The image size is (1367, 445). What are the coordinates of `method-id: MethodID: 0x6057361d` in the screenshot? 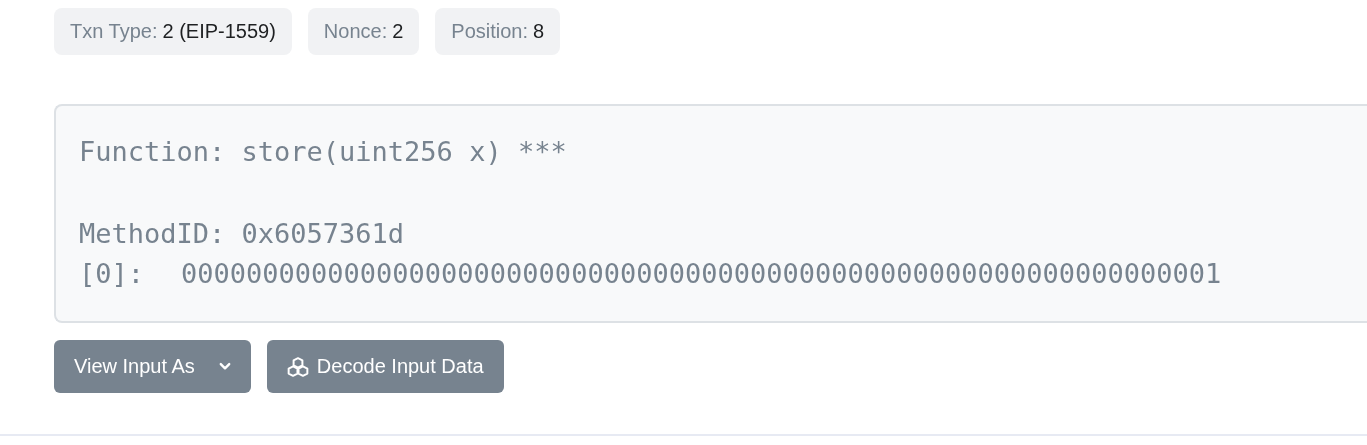 It's located at (242, 234).